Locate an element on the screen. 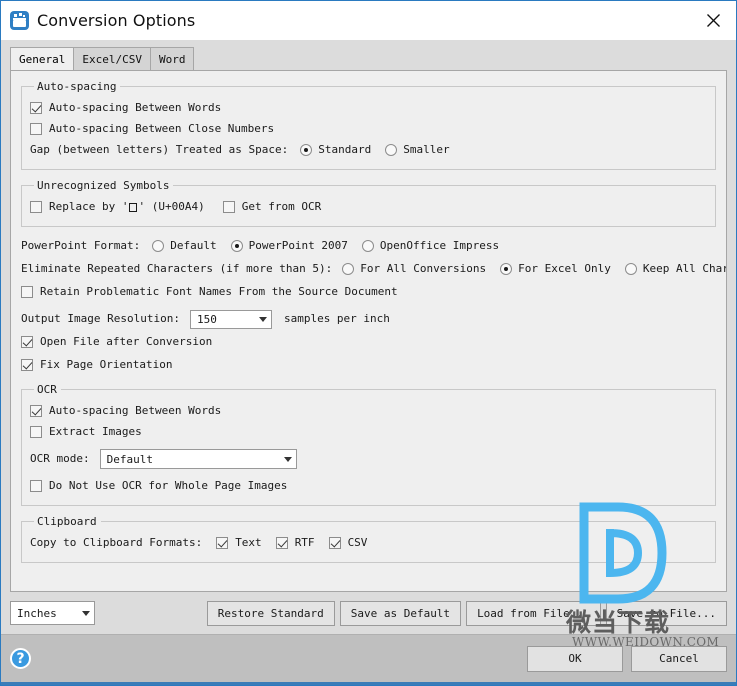  checkbox-fix-page-orientation is located at coordinates (27, 365).